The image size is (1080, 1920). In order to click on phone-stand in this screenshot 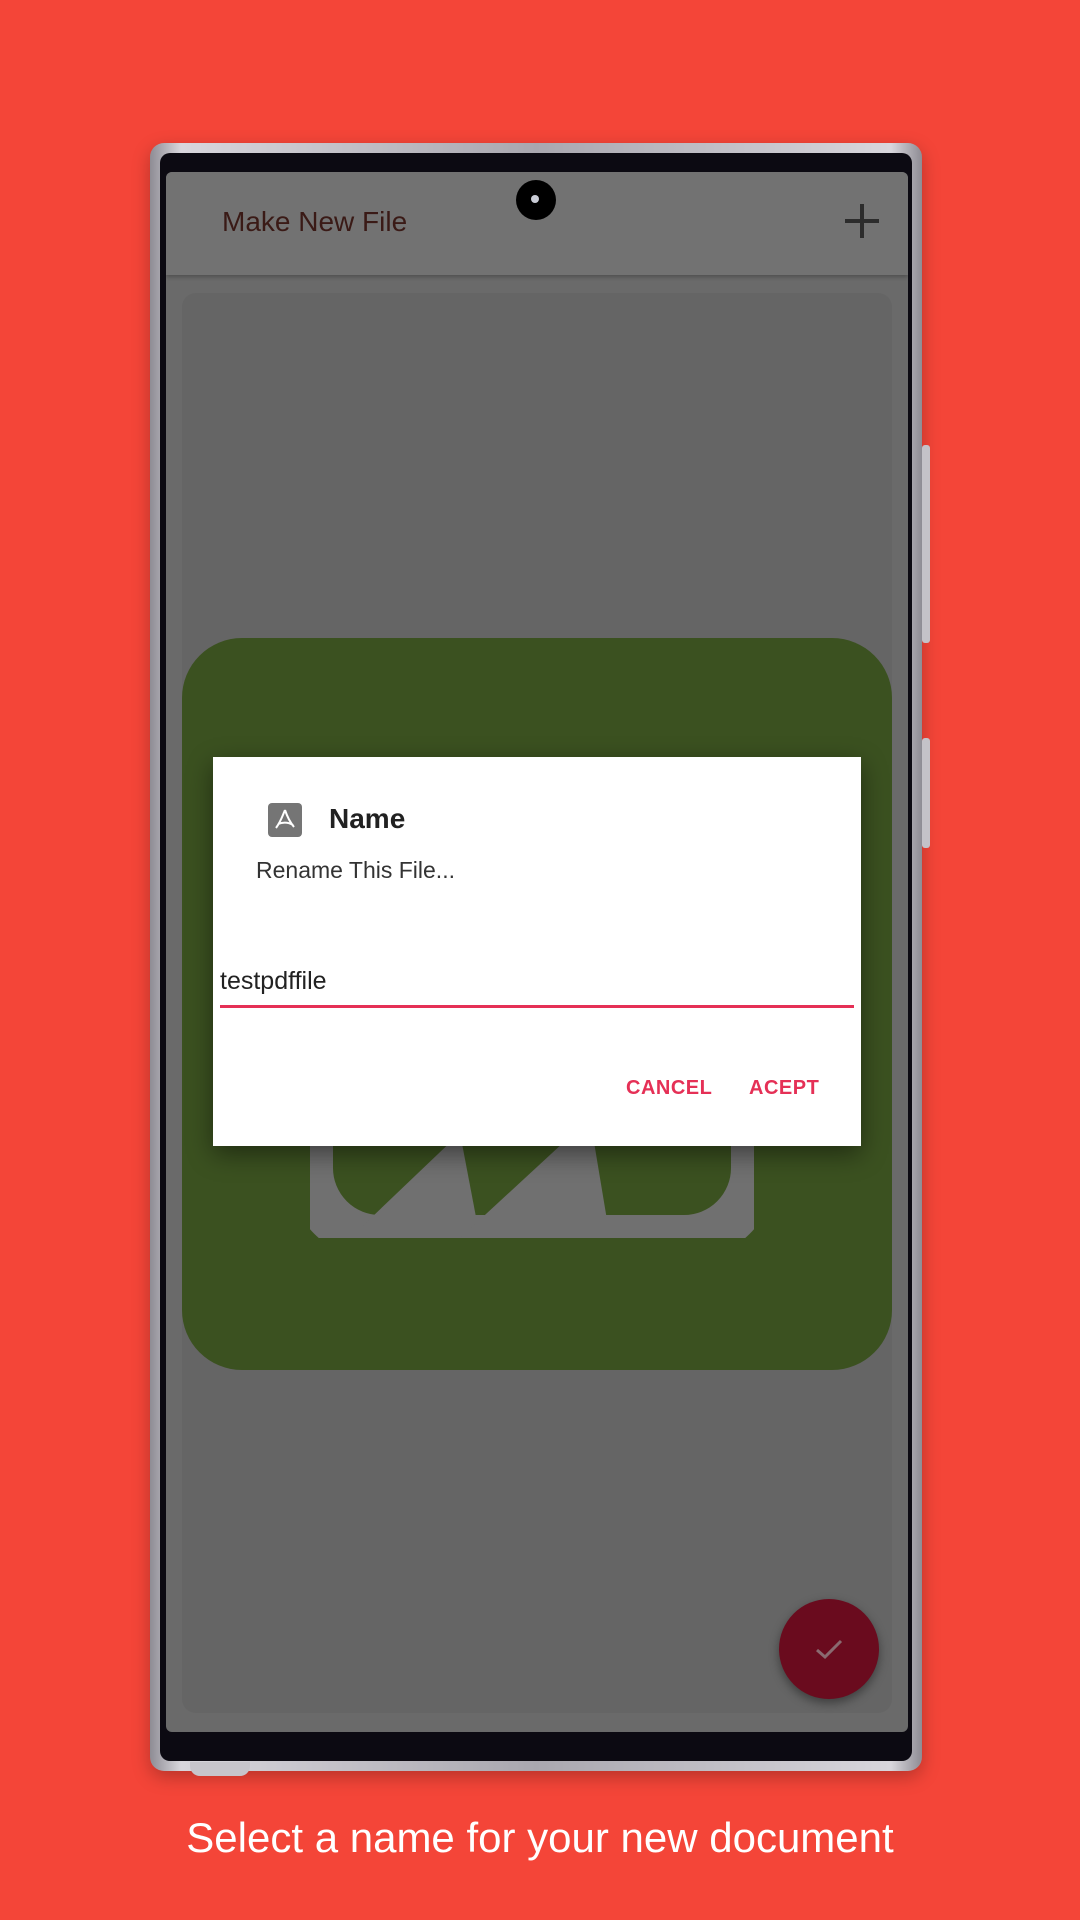, I will do `click(220, 1769)`.